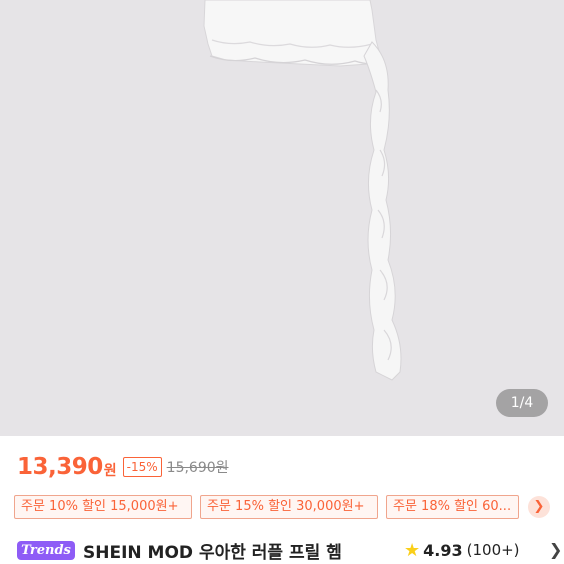 This screenshot has height=564, width=564. Describe the element at coordinates (412, 550) in the screenshot. I see `star-icon: ★` at that location.